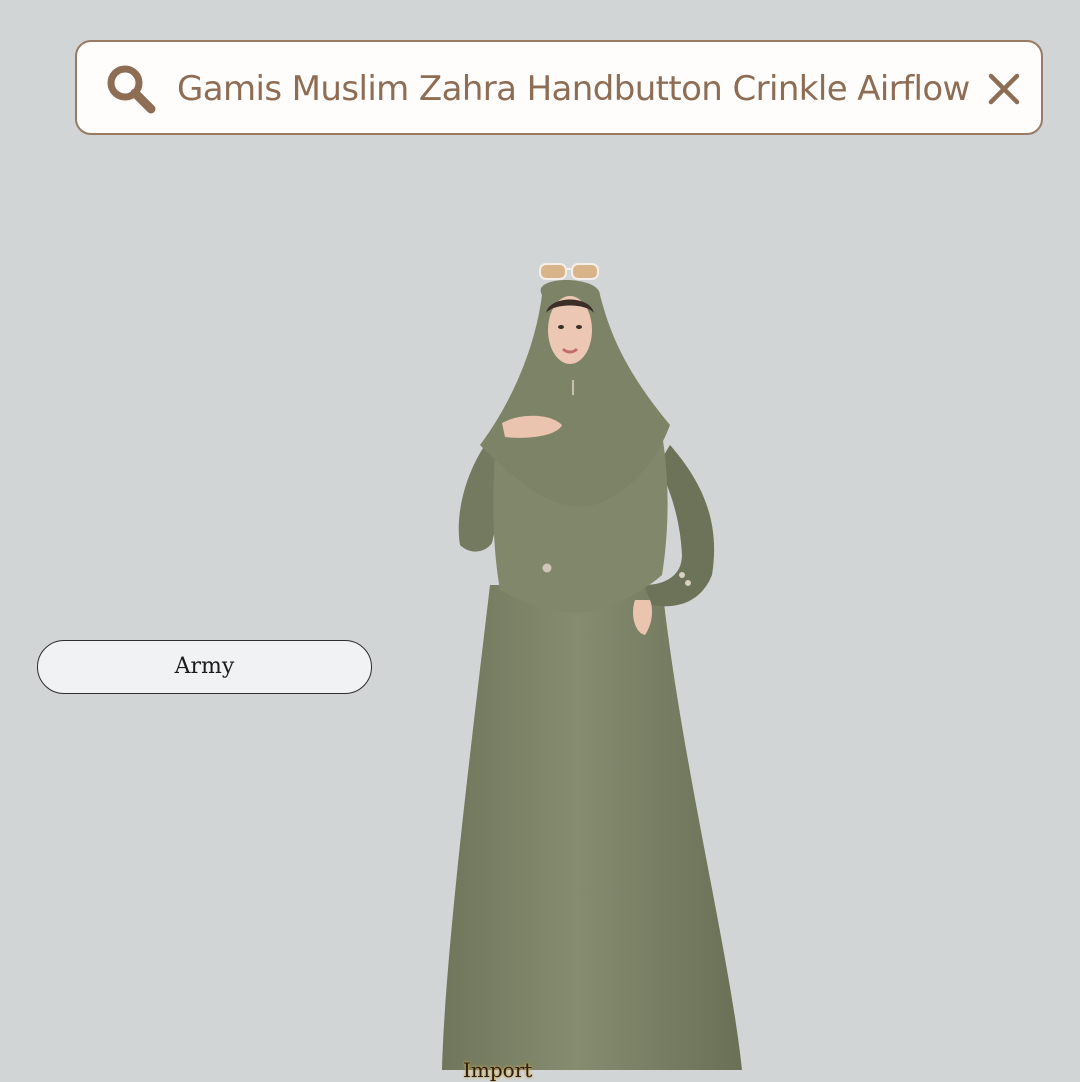 Image resolution: width=1080 pixels, height=1082 pixels. Describe the element at coordinates (1004, 89) in the screenshot. I see `close-icon` at that location.